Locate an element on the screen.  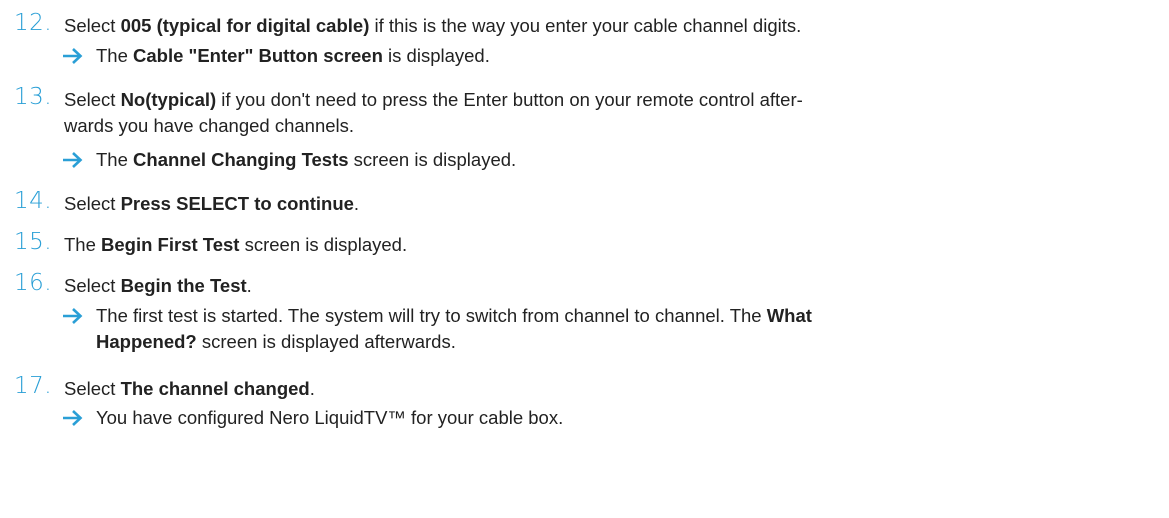
step-number: 17. is located at coordinates (33, 386).